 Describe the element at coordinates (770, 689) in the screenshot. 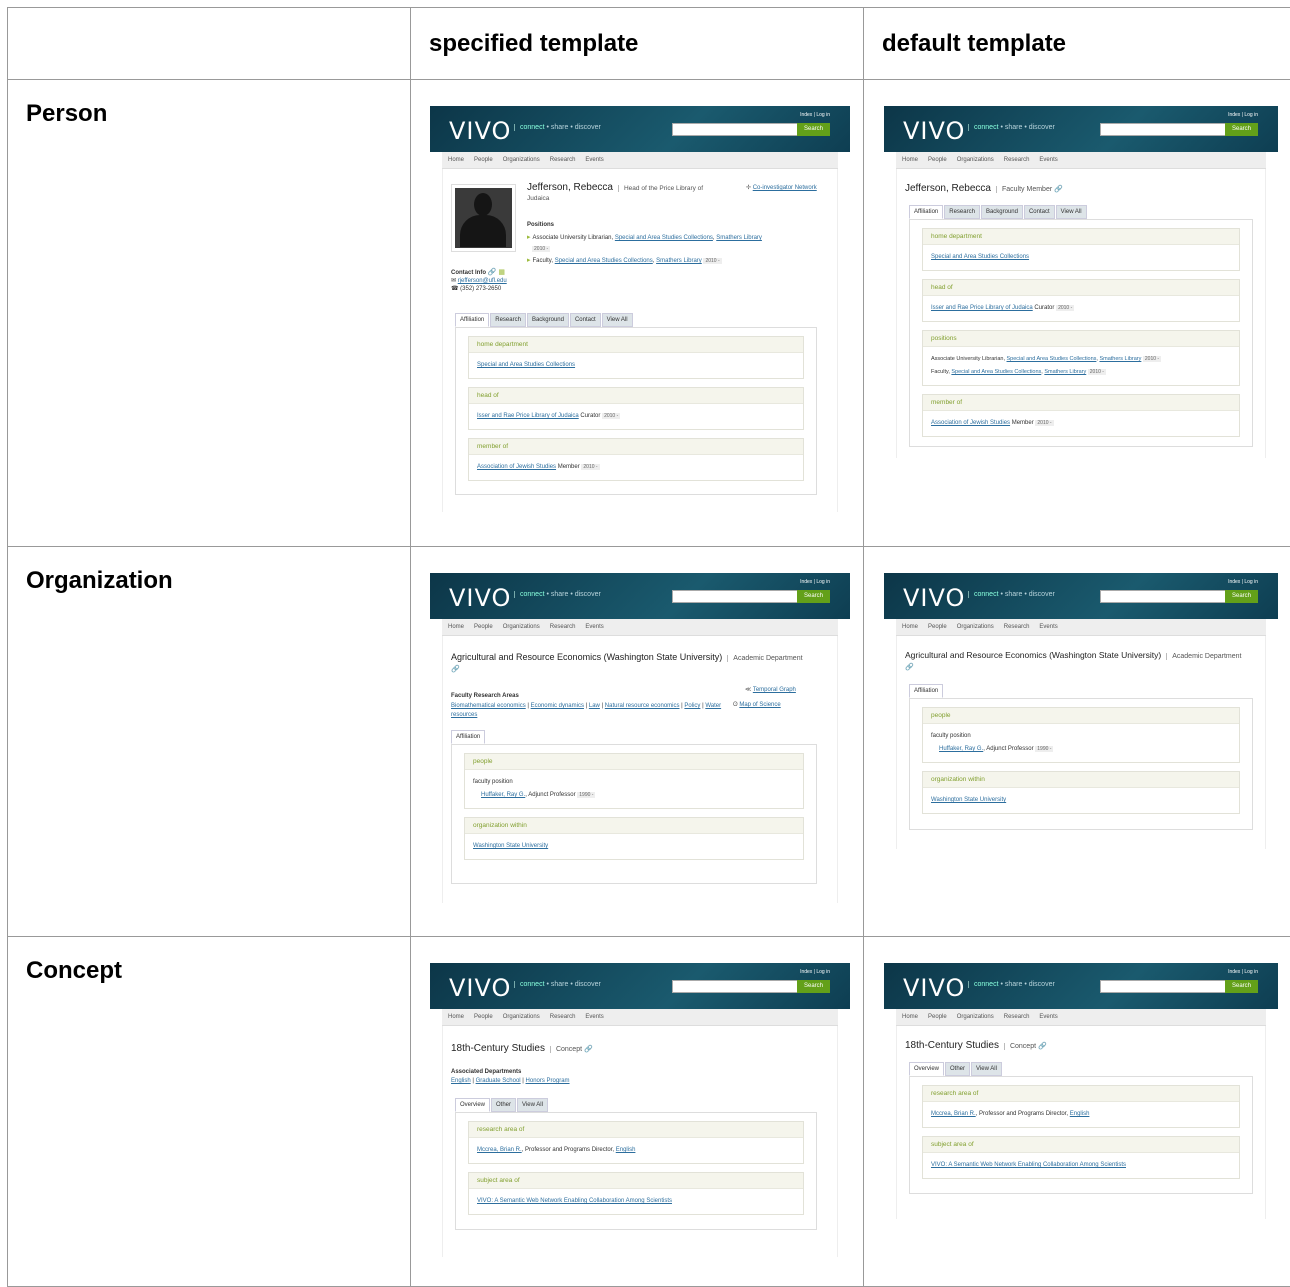

I see `temporal-graph-link: ≪ Temporal Graph` at that location.